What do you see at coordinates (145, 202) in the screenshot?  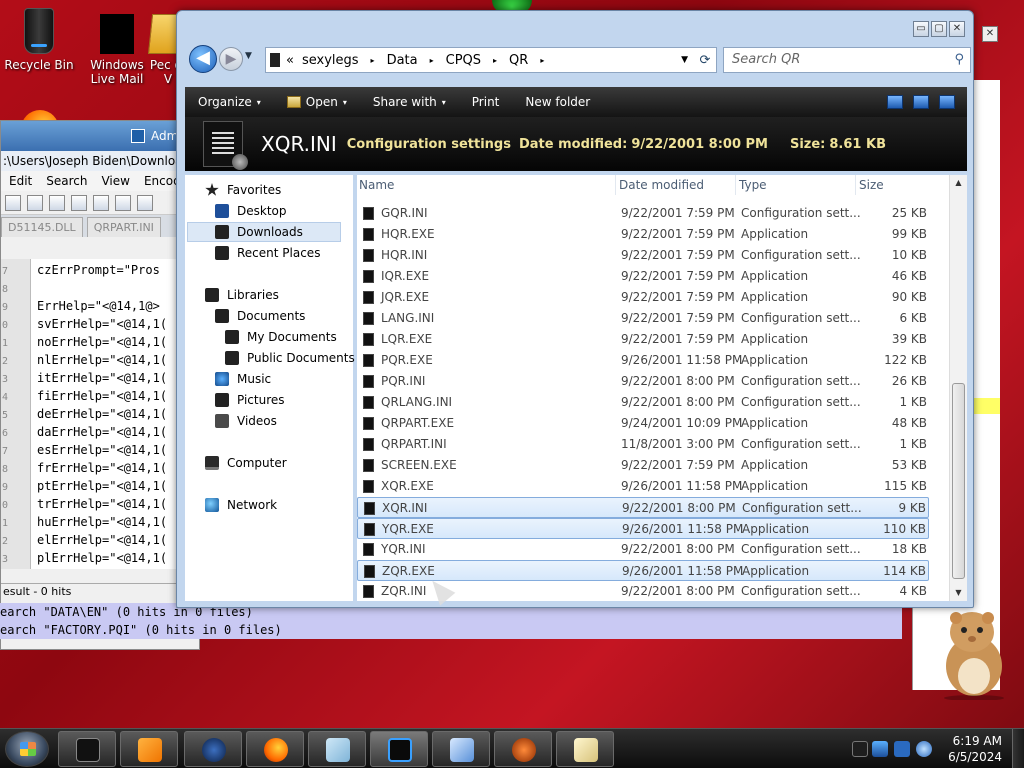 I see `cut-icon` at bounding box center [145, 202].